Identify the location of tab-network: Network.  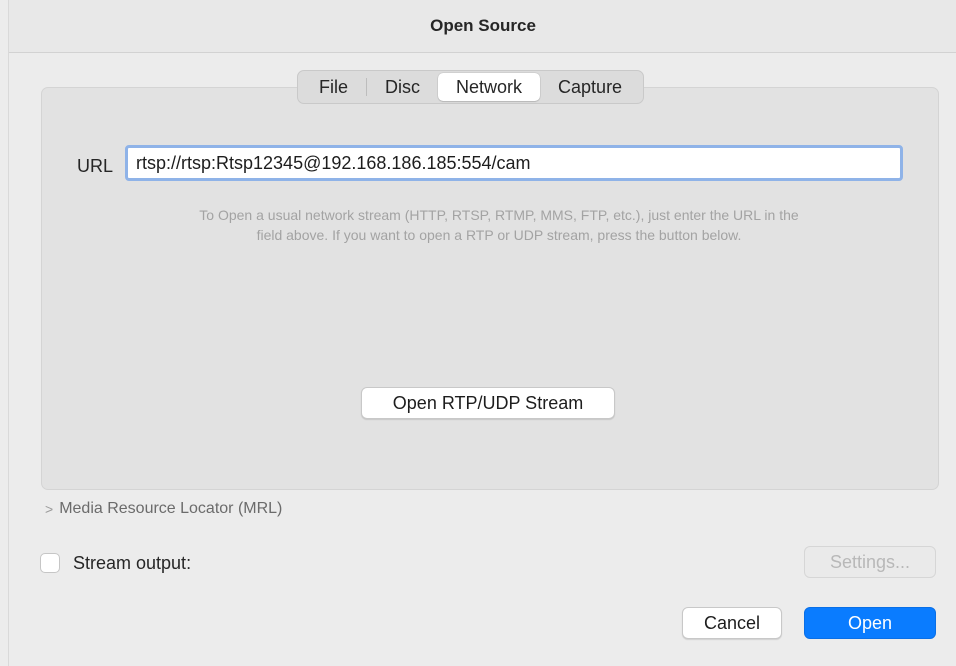
(489, 87).